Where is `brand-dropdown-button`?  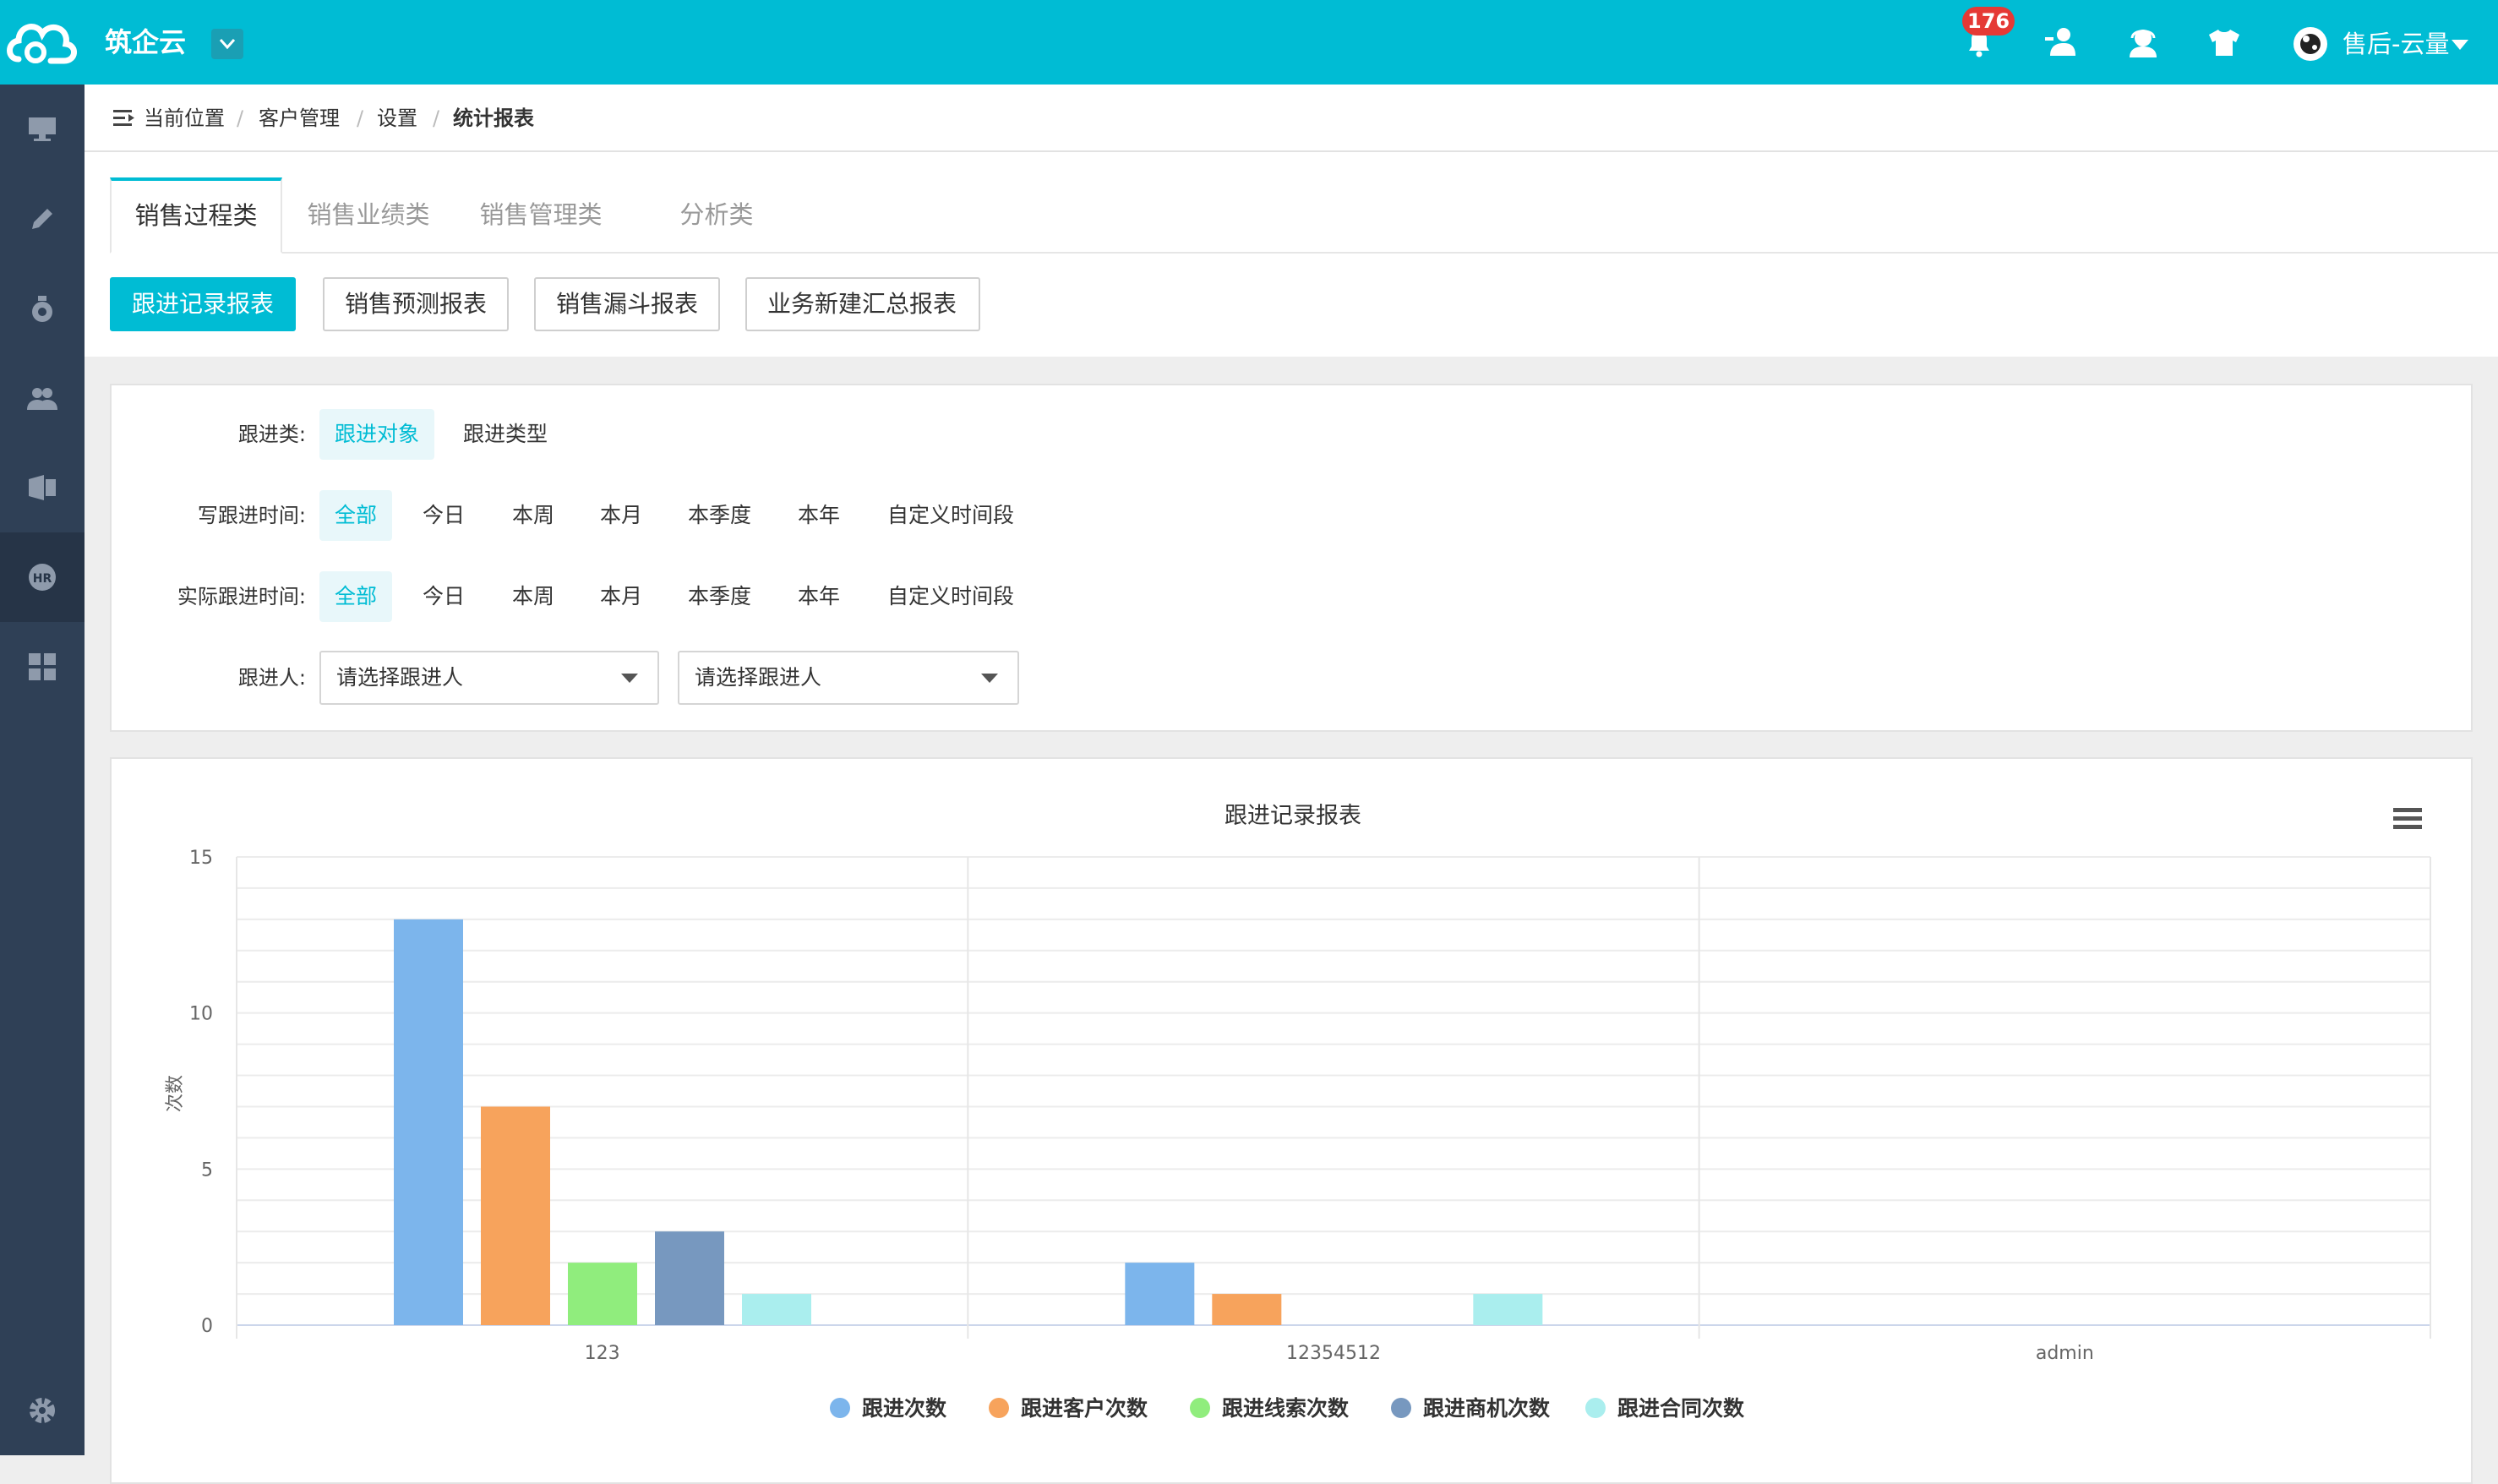 brand-dropdown-button is located at coordinates (227, 44).